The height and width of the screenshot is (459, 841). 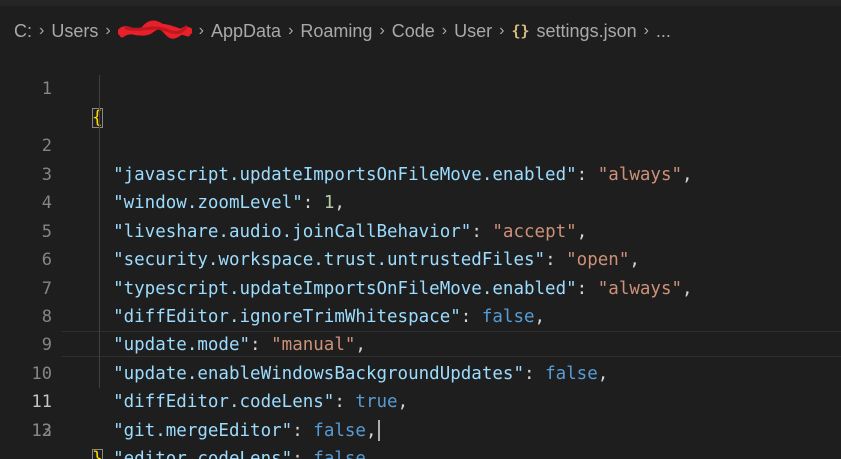 I want to click on line-content: "editor.codeLens": false, so click(x=229, y=452).